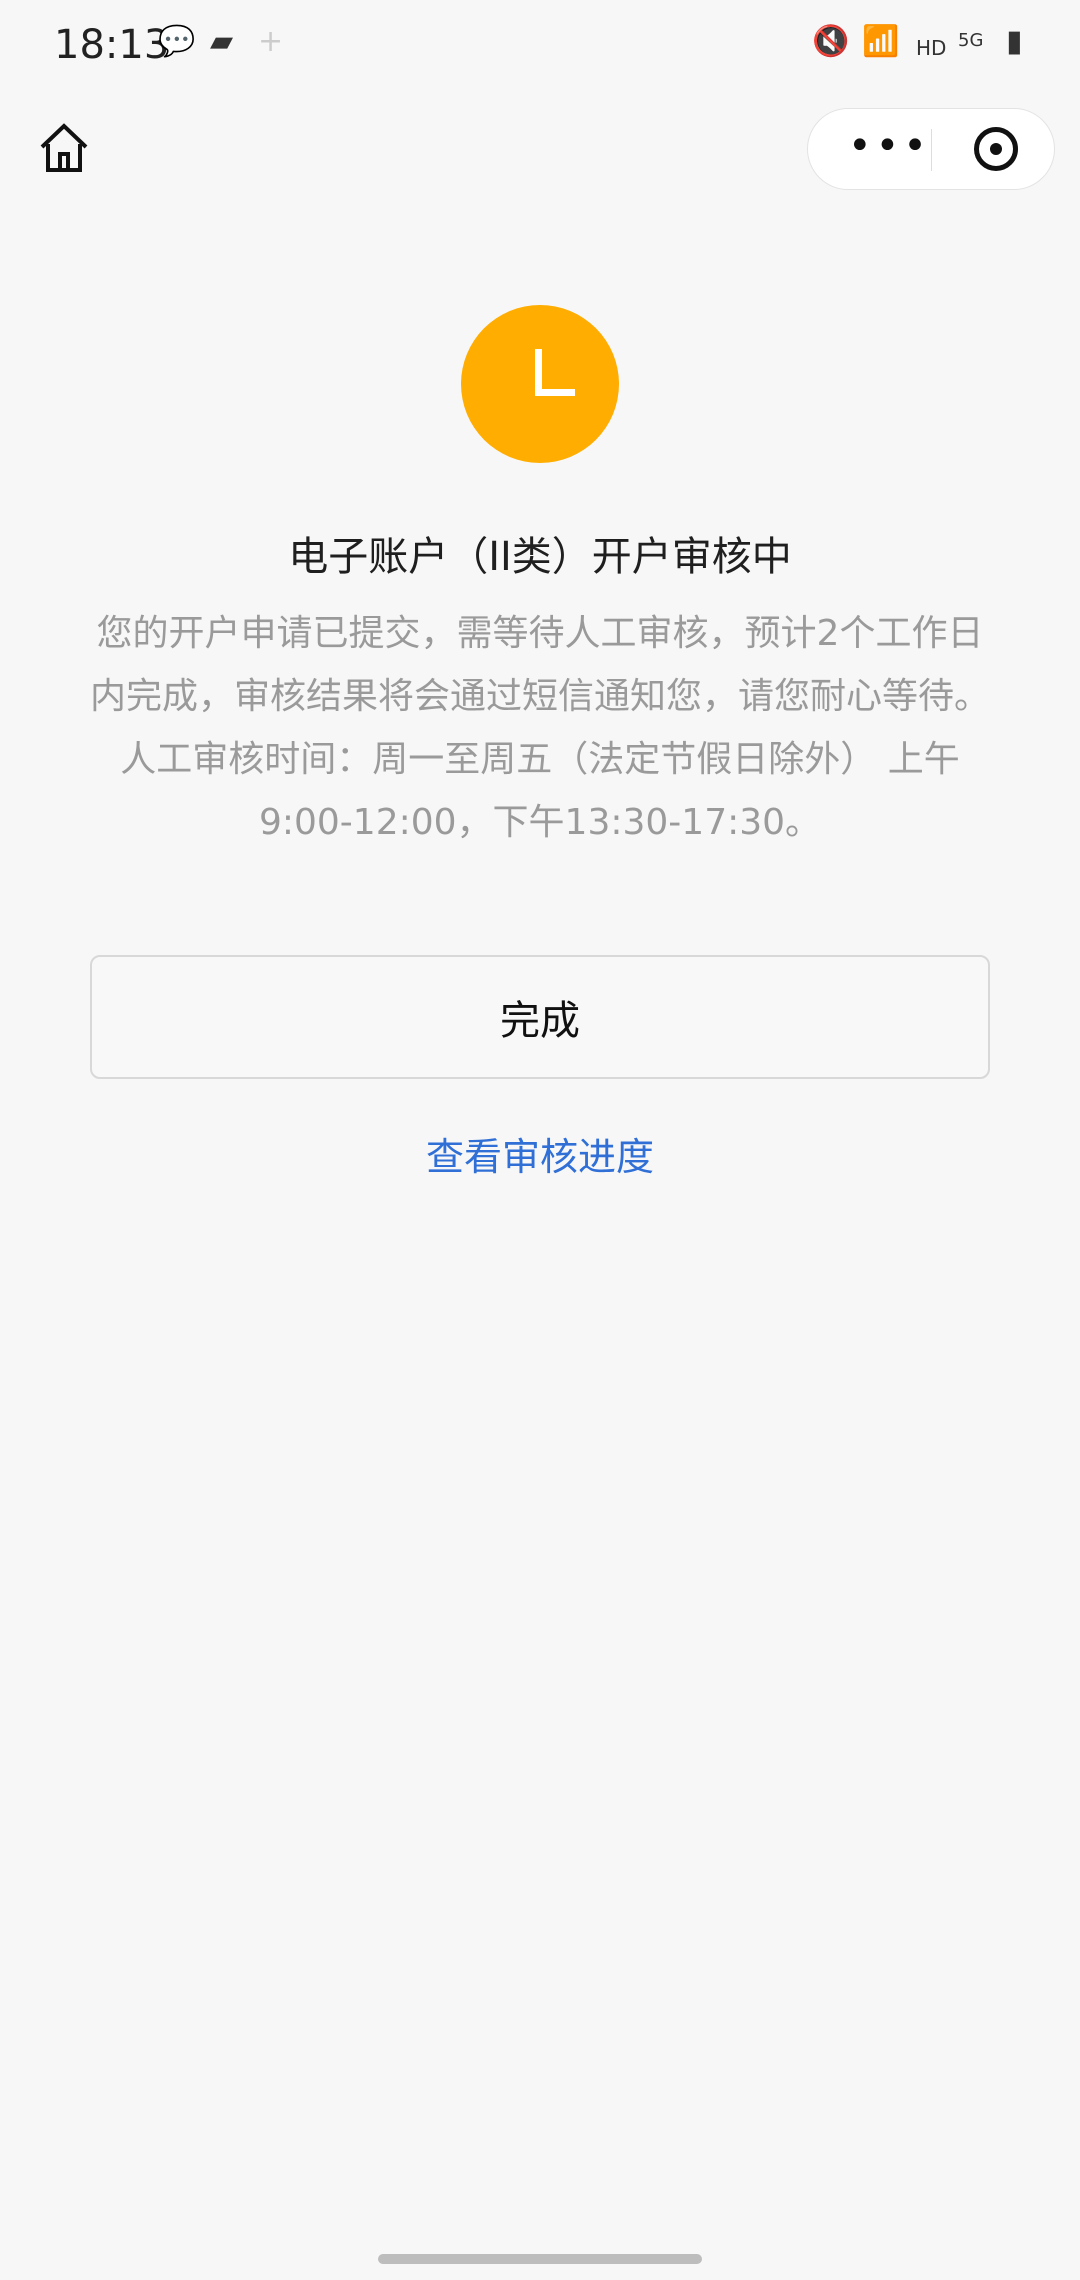  What do you see at coordinates (831, 41) in the screenshot?
I see `mute-icon: 🔇` at bounding box center [831, 41].